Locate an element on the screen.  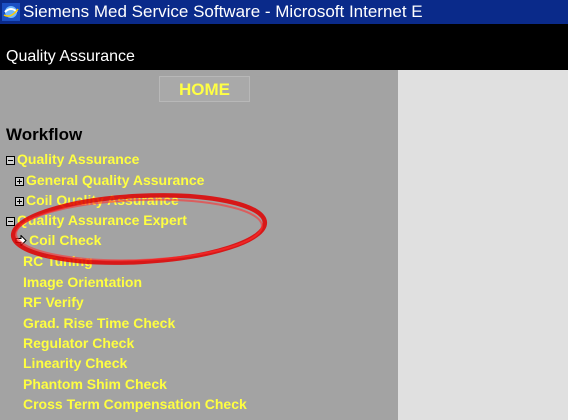
tree-item-general-quality-assurance: General Quality Assurance is located at coordinates (109, 180).